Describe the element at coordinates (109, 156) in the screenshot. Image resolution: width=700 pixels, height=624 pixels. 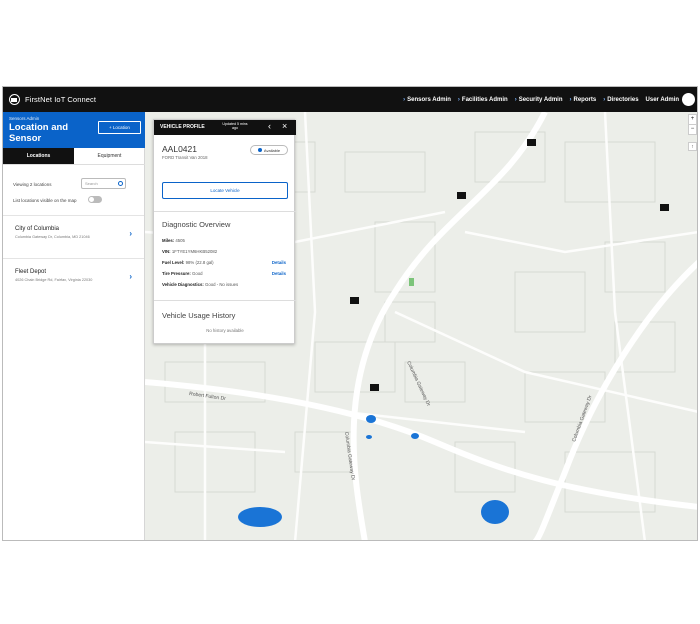
I see `tab-equipment: Equipment` at that location.